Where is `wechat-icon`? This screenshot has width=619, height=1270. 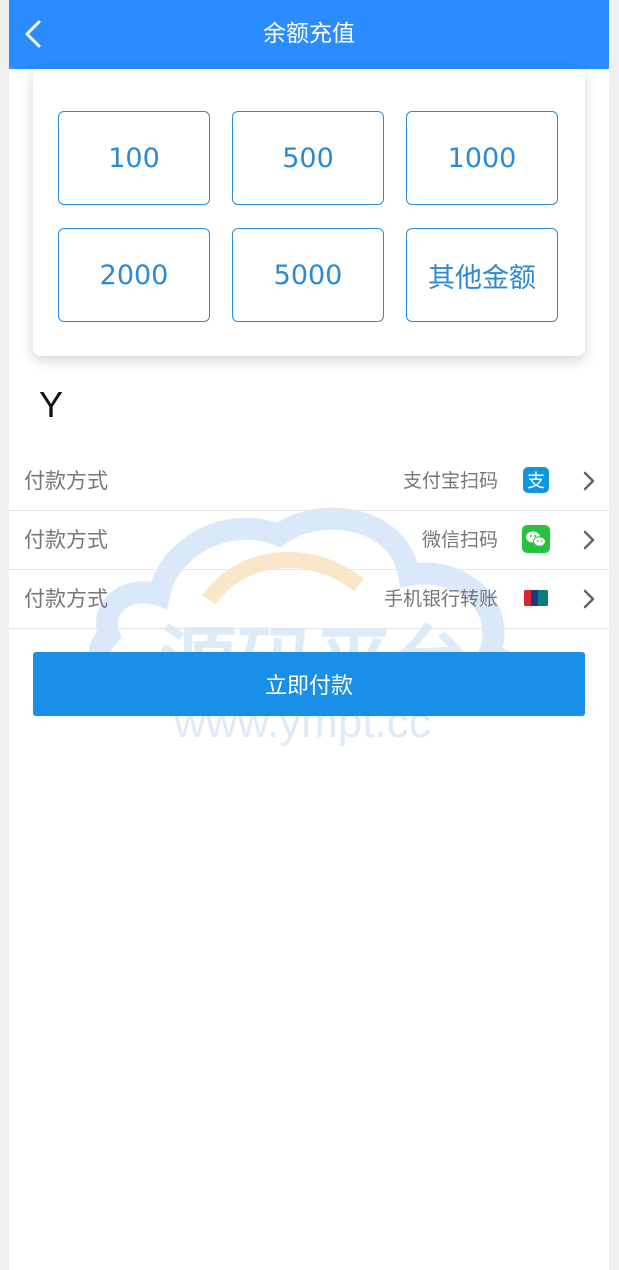 wechat-icon is located at coordinates (536, 539).